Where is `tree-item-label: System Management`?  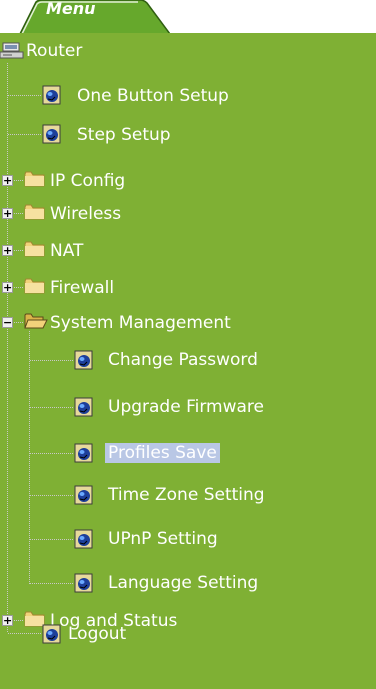
tree-item-label: System Management is located at coordinates (140, 323).